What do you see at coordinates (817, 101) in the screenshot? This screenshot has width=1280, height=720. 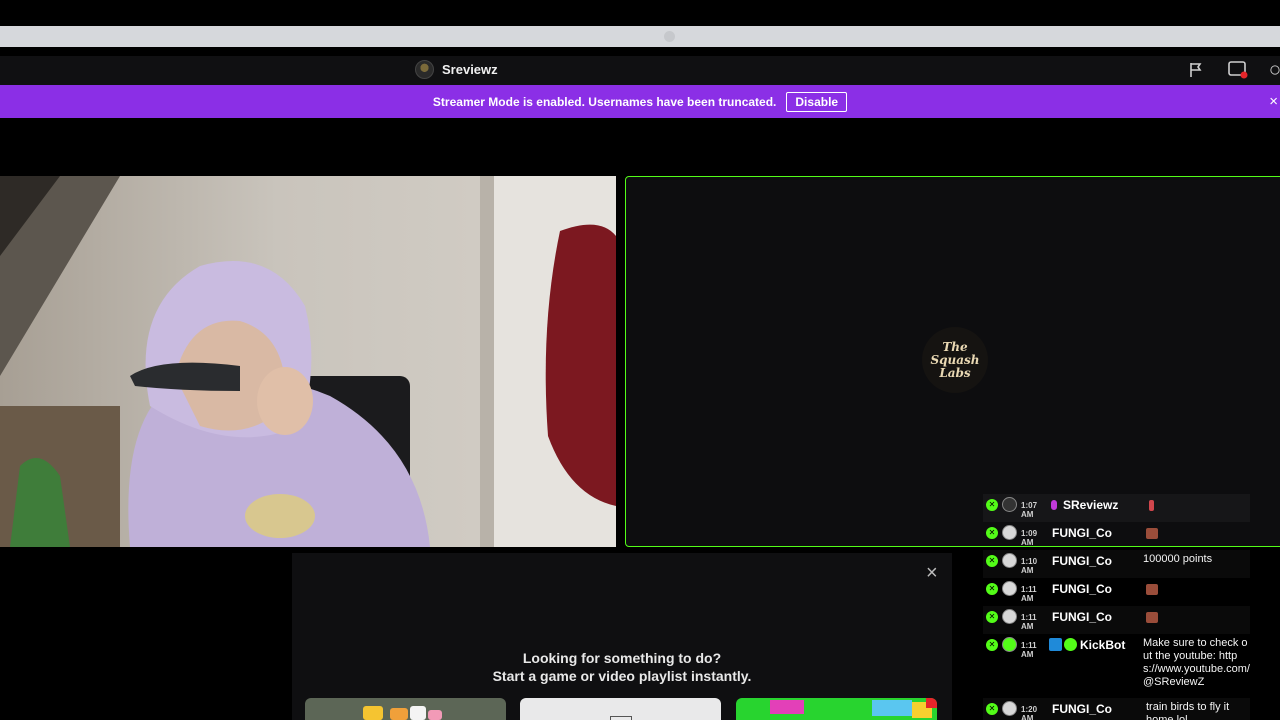 I see `disable-button: Disable` at bounding box center [817, 101].